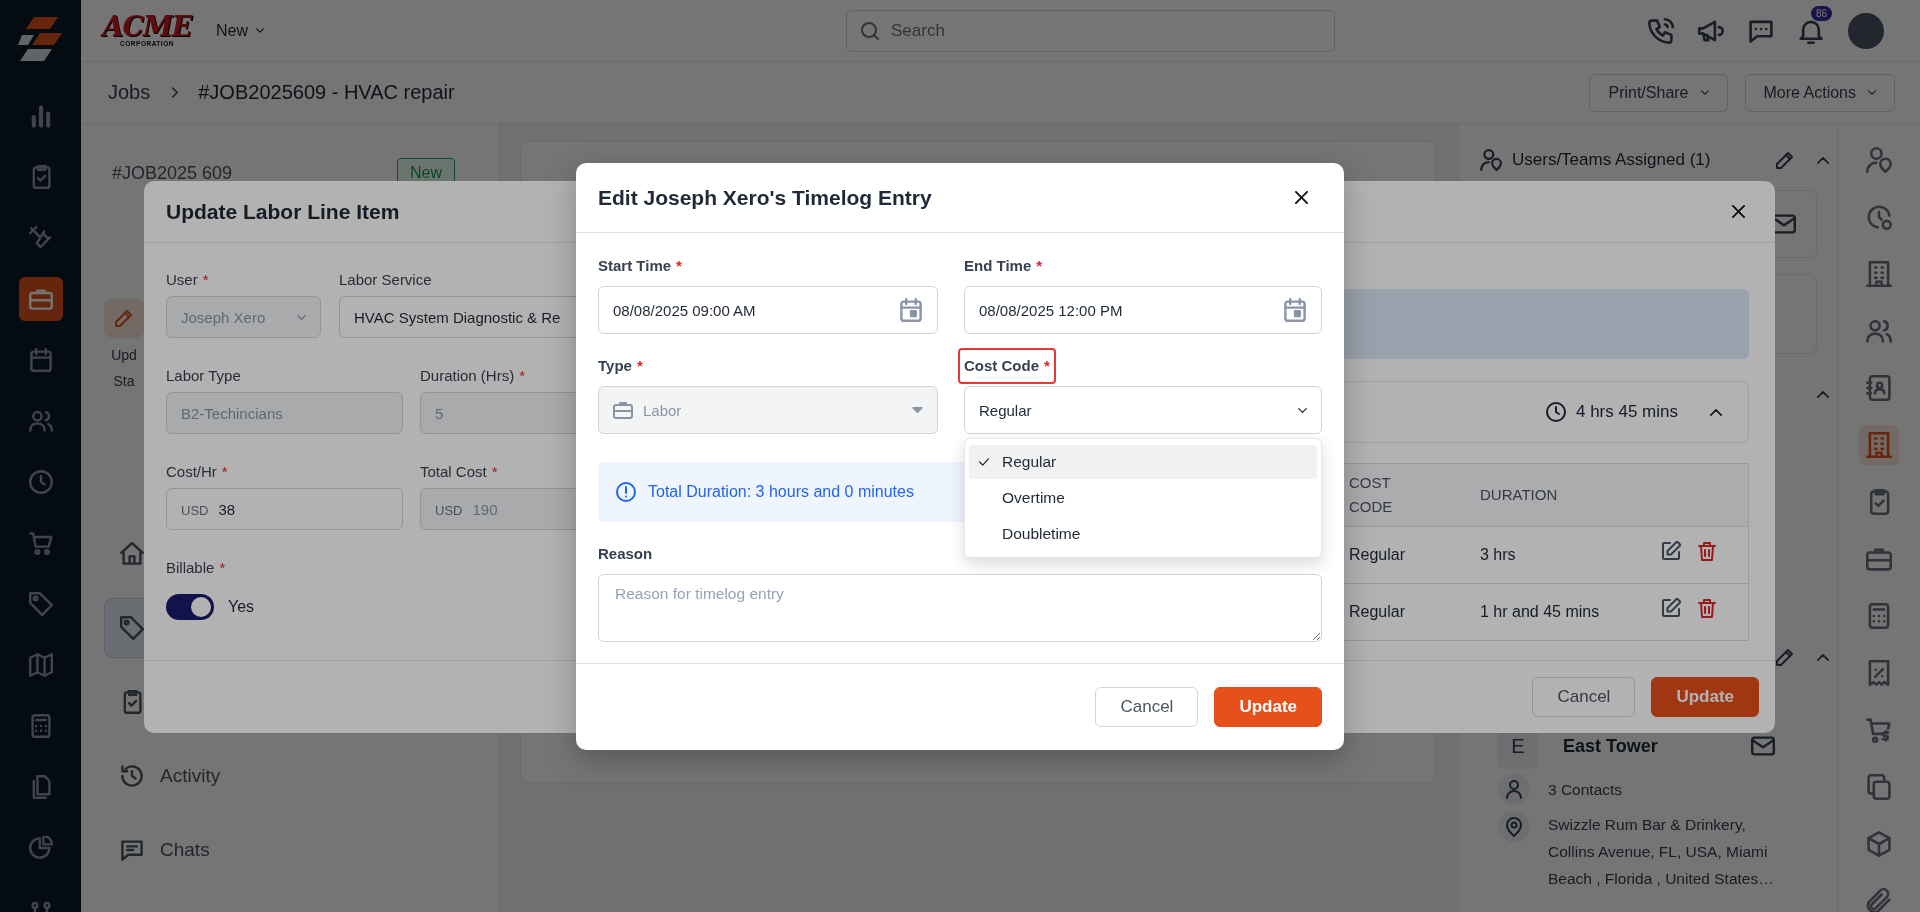 The image size is (1920, 912). Describe the element at coordinates (615, 366) in the screenshot. I see `field-label: Type` at that location.